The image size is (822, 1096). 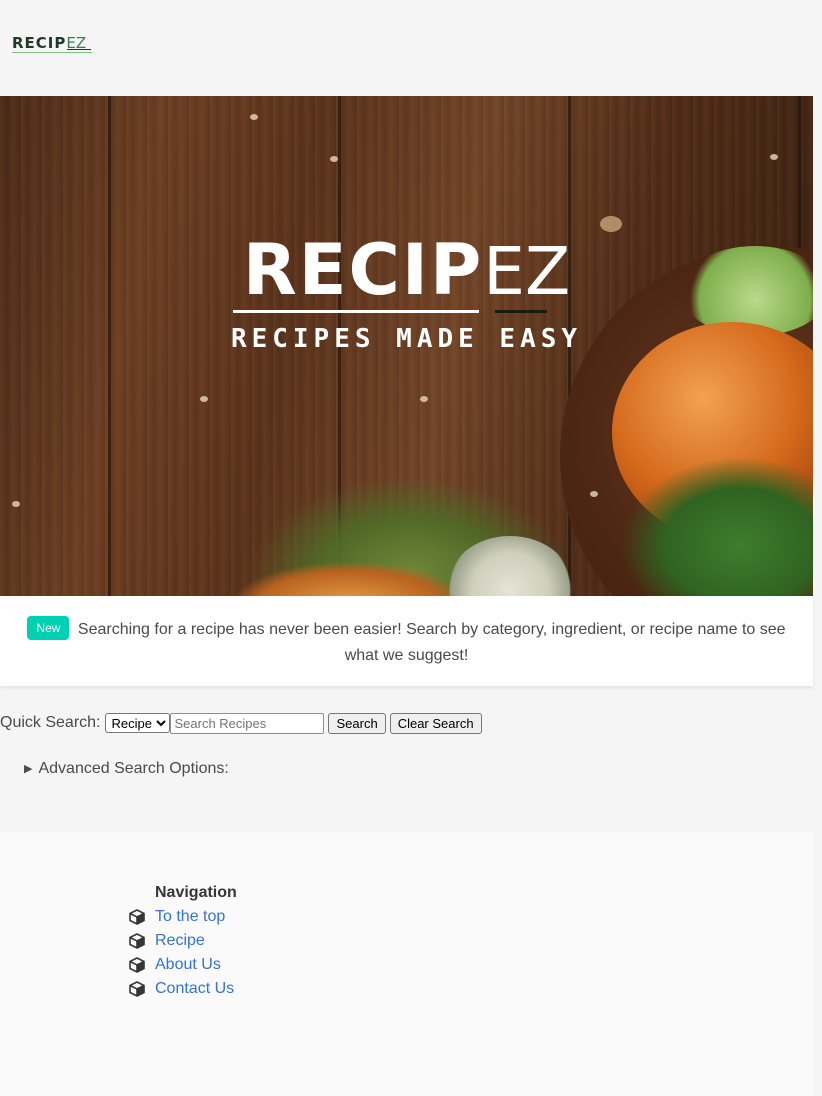 I want to click on footer-nav-title: Navigation, so click(x=196, y=892).